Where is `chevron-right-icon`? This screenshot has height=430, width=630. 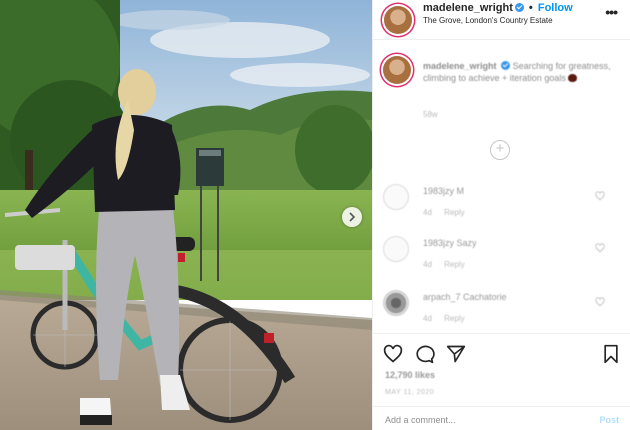
chevron-right-icon is located at coordinates (352, 217).